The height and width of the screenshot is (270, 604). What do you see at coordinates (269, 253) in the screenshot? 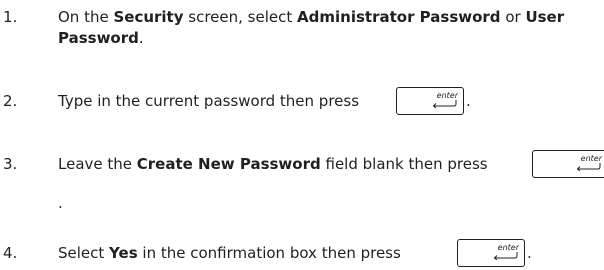
I see `step-text-part: in the confirmation box then press` at bounding box center [269, 253].